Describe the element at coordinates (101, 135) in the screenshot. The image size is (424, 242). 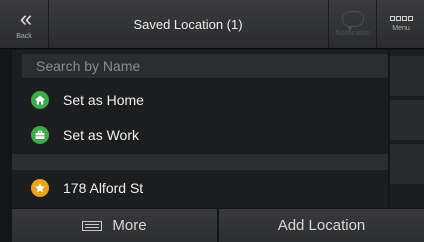
I see `list-item-label: Set as Work` at that location.